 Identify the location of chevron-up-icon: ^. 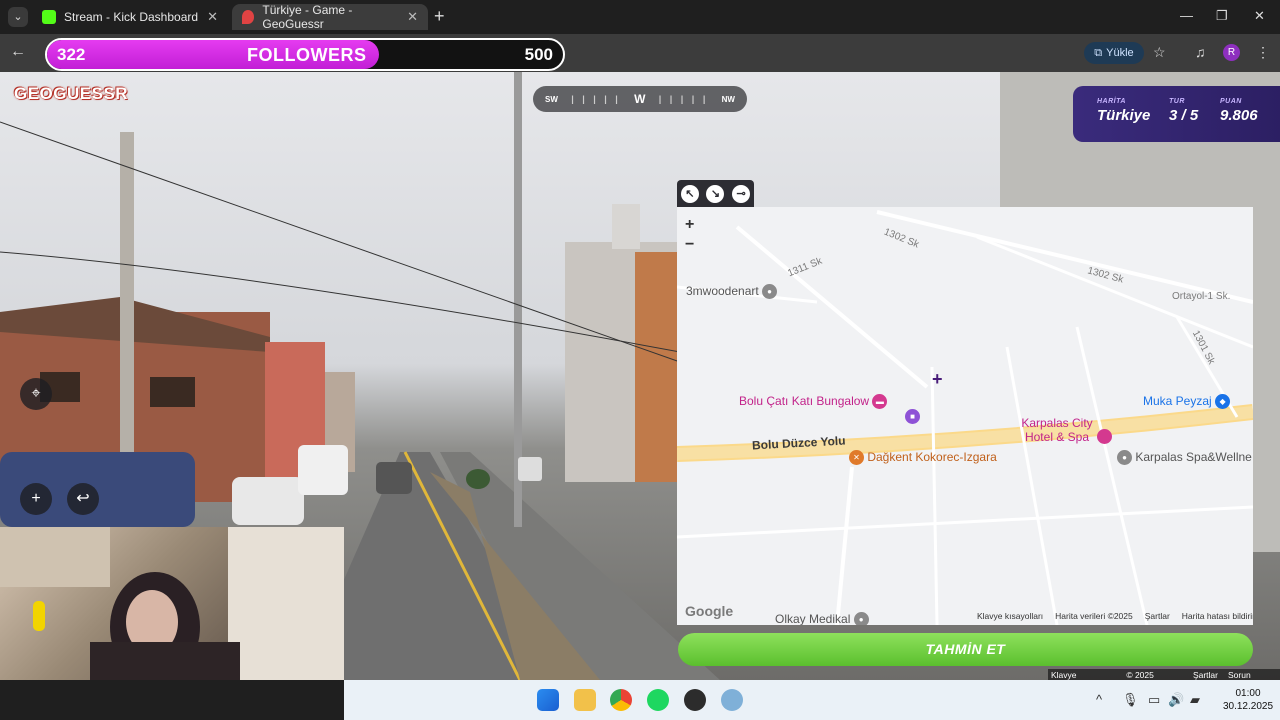
(1099, 699).